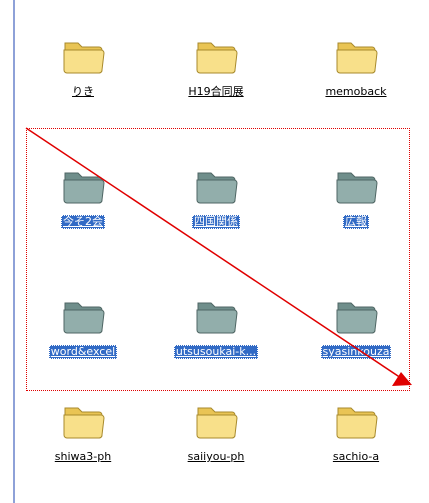 This screenshot has height=503, width=429. Describe the element at coordinates (83, 456) in the screenshot. I see `folder-label: shiwa3-ph` at that location.